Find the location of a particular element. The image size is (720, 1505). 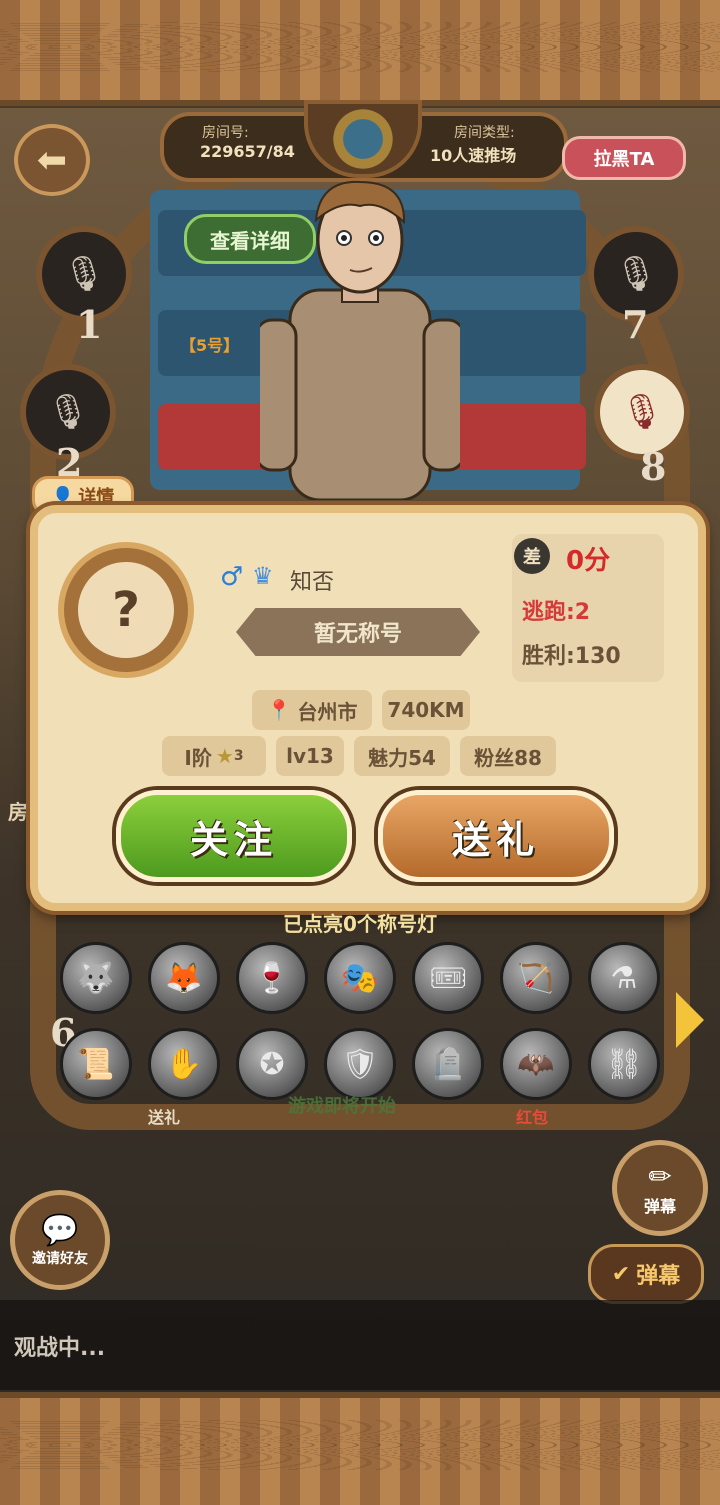

fans-chip: 粉丝88 is located at coordinates (508, 756).